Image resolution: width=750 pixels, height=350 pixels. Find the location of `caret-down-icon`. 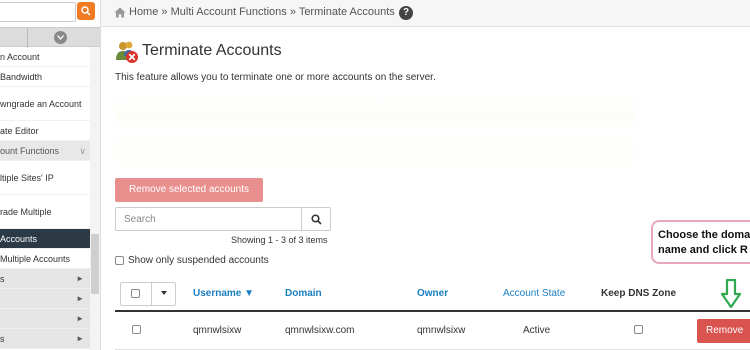

caret-down-icon is located at coordinates (164, 293).